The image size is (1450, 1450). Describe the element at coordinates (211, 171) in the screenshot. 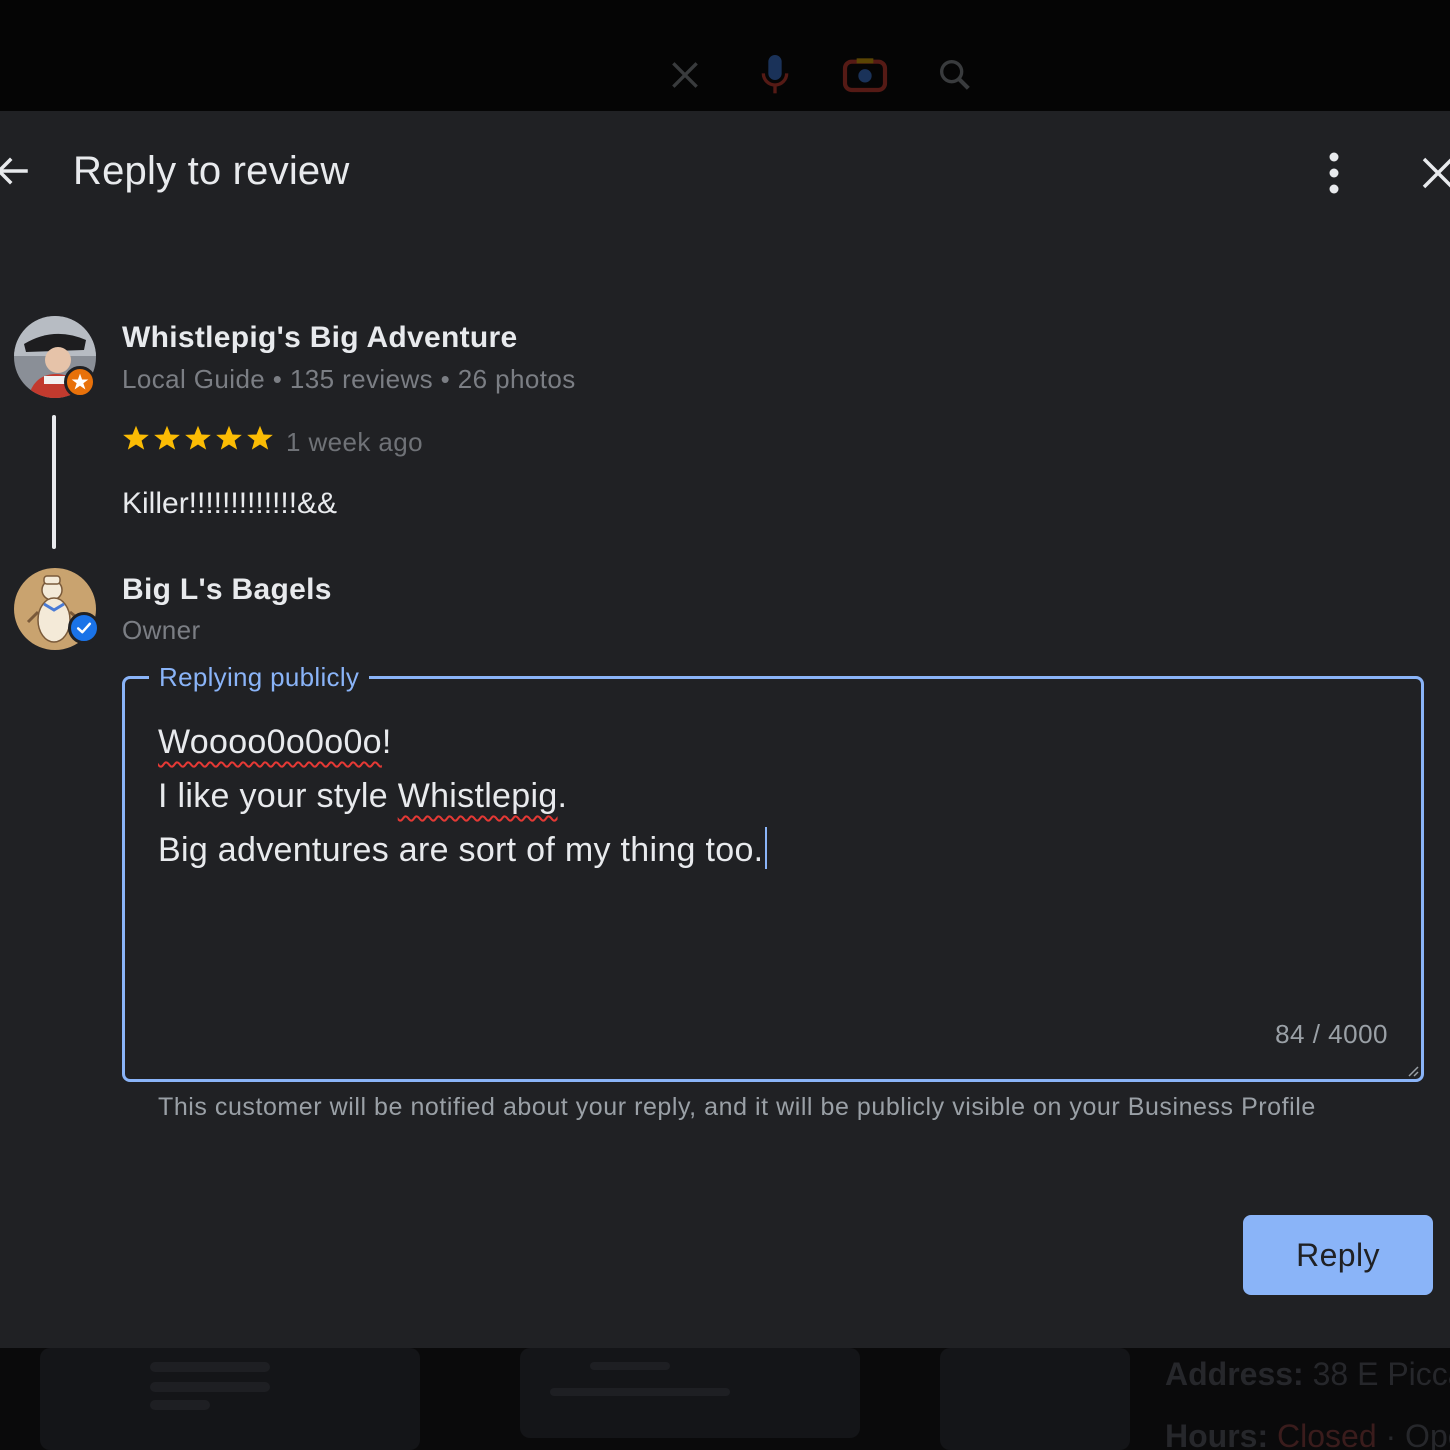

I see `page-title: Reply to review` at that location.